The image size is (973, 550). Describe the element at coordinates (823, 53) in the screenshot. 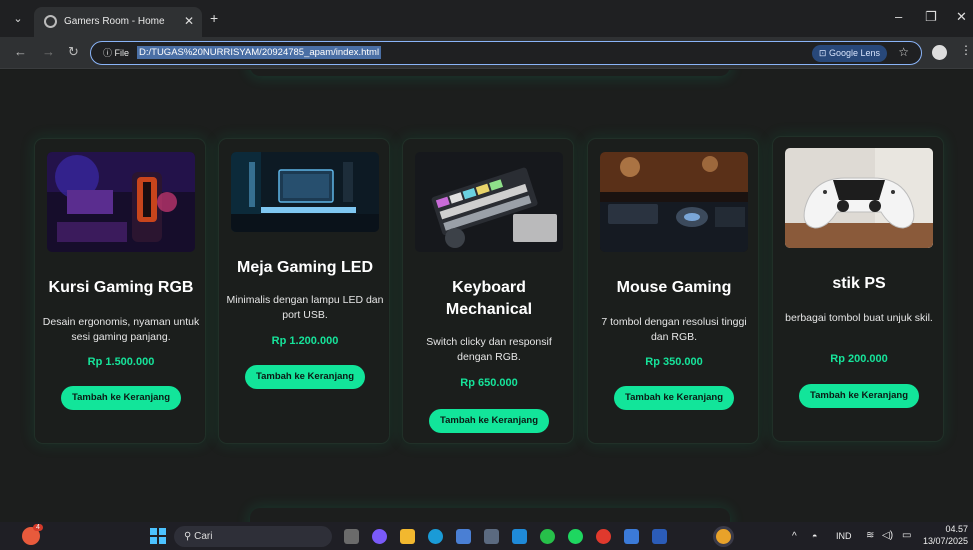

I see `lens-icon: ⊡` at that location.